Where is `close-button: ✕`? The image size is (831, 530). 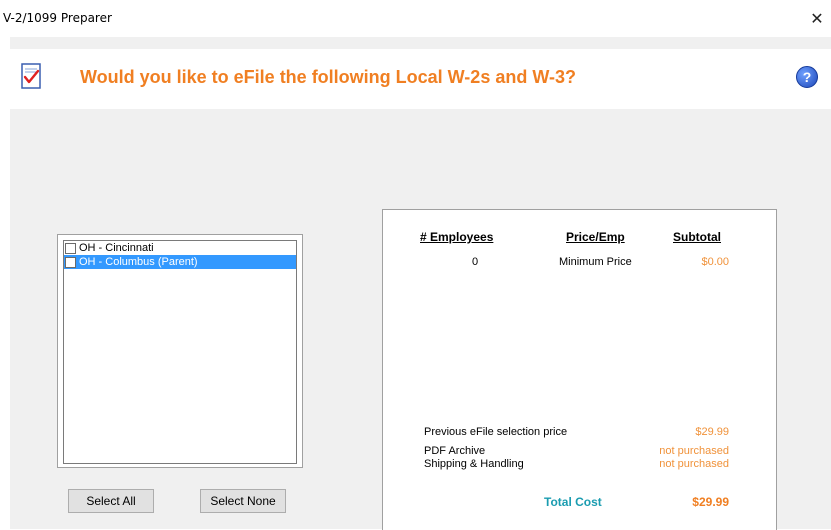
close-button: ✕ is located at coordinates (817, 18).